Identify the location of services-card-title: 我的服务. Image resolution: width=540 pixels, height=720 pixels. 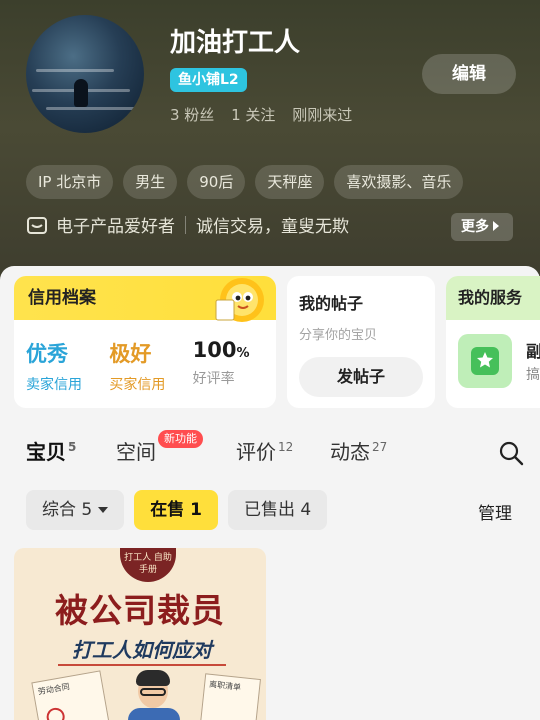
(493, 298).